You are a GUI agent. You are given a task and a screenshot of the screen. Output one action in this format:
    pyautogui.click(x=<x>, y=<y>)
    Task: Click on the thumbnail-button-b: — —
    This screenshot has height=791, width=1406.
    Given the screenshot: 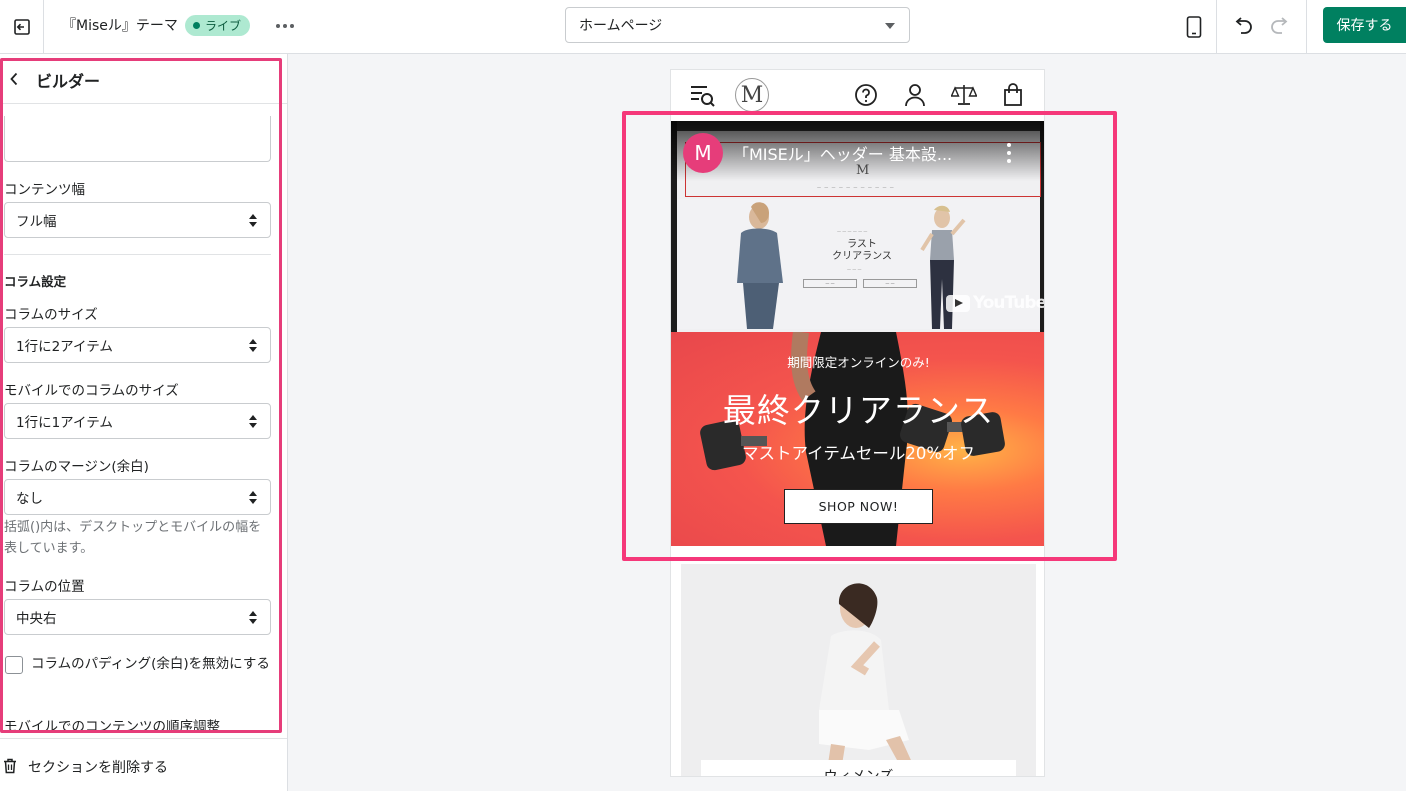 What is the action you would take?
    pyautogui.click(x=890, y=283)
    